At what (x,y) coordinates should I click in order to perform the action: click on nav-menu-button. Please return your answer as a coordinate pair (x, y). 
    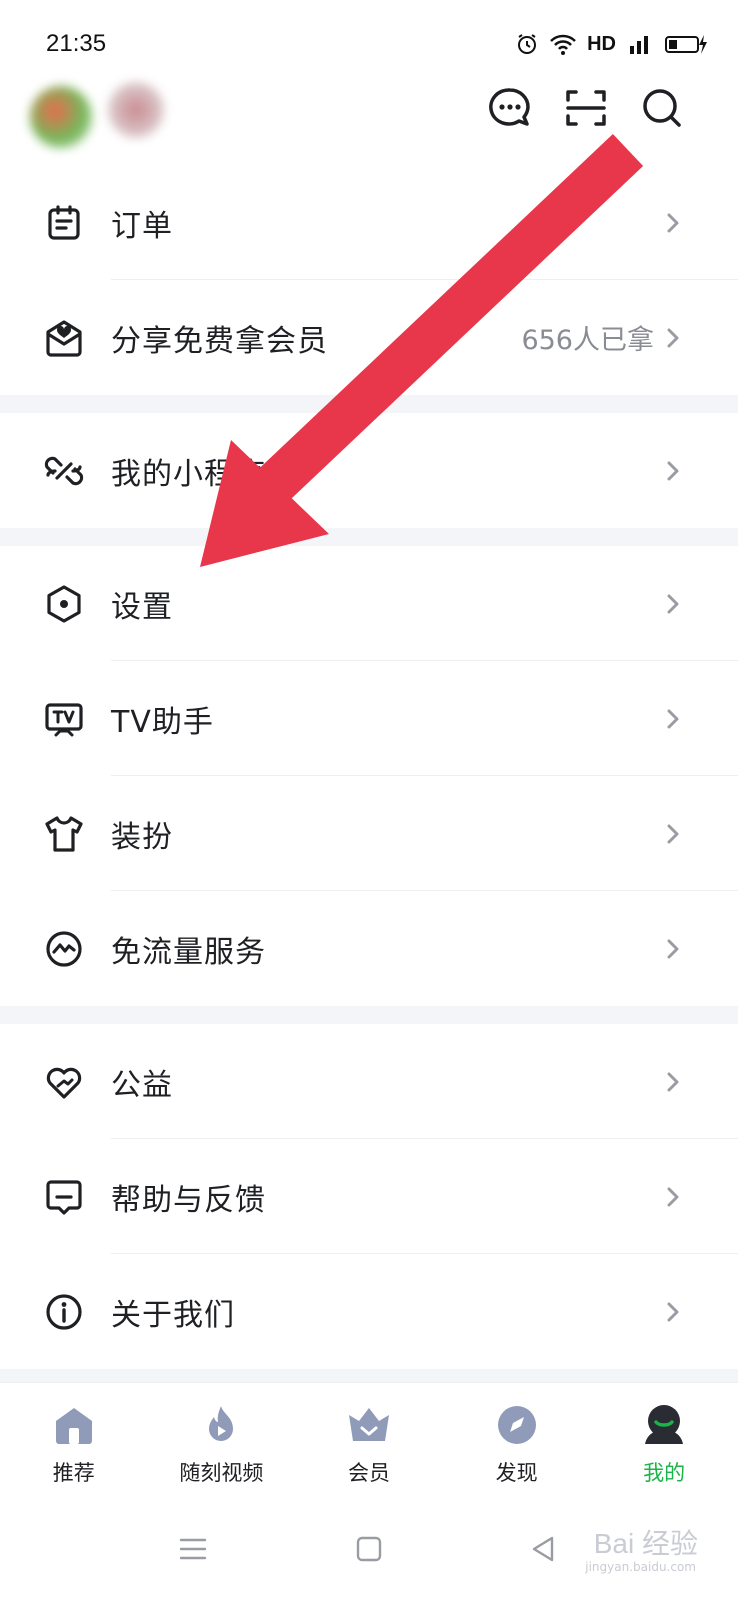
    Looking at the image, I should click on (193, 1549).